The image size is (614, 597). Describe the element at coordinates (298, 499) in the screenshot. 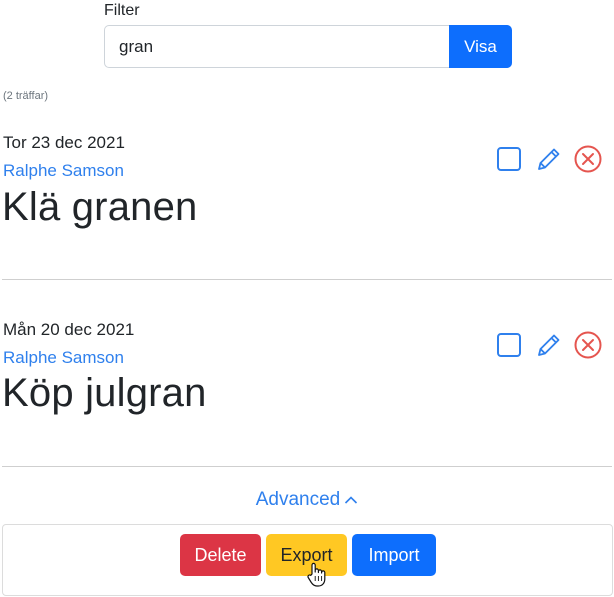

I see `advanced-label: Advanced` at that location.